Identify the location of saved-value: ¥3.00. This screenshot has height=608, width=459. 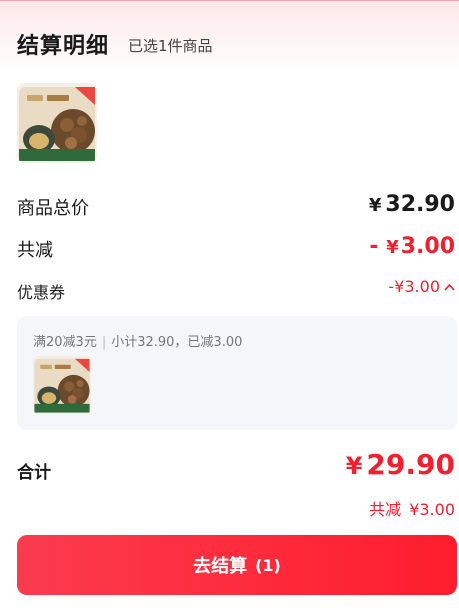
(432, 509).